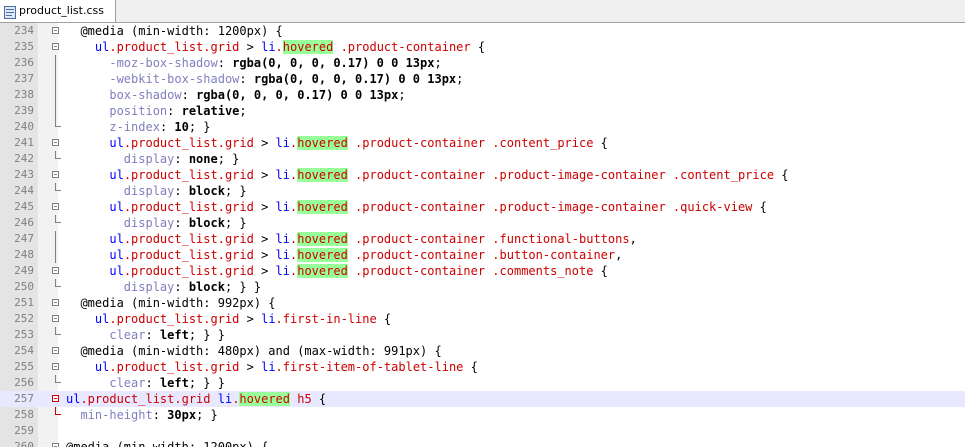 The width and height of the screenshot is (965, 447). What do you see at coordinates (24, 174) in the screenshot?
I see `line-number: 243` at bounding box center [24, 174].